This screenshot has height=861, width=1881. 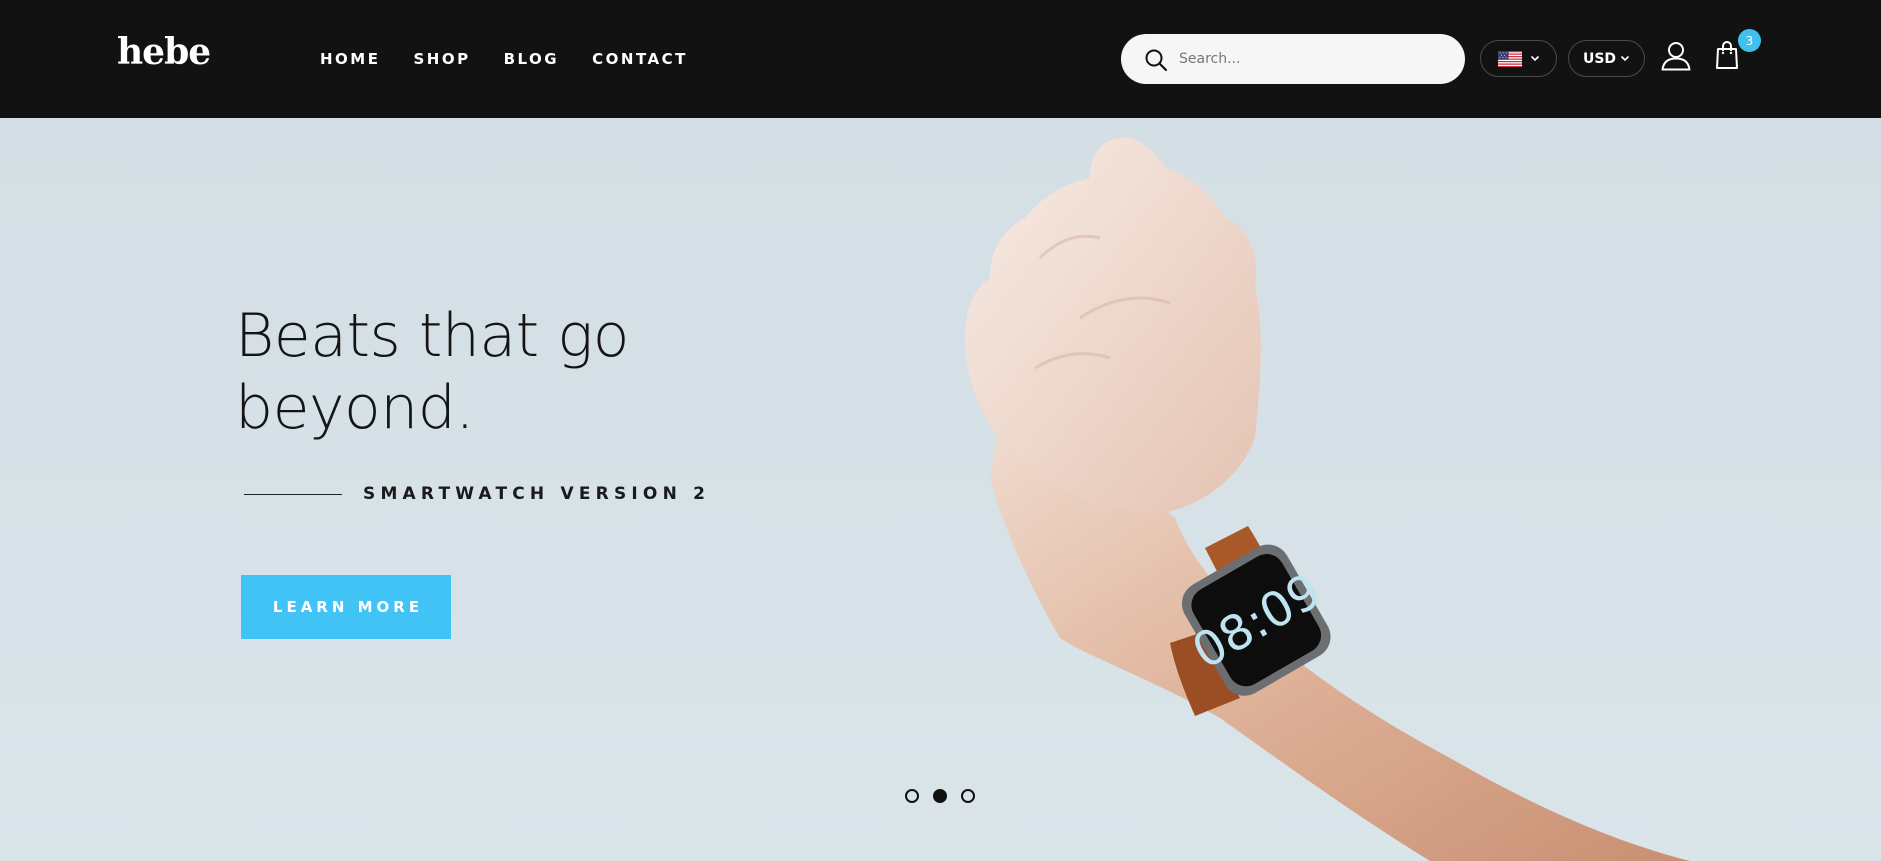 I want to click on hero-title-line1: Beats that go, so click(x=432, y=336).